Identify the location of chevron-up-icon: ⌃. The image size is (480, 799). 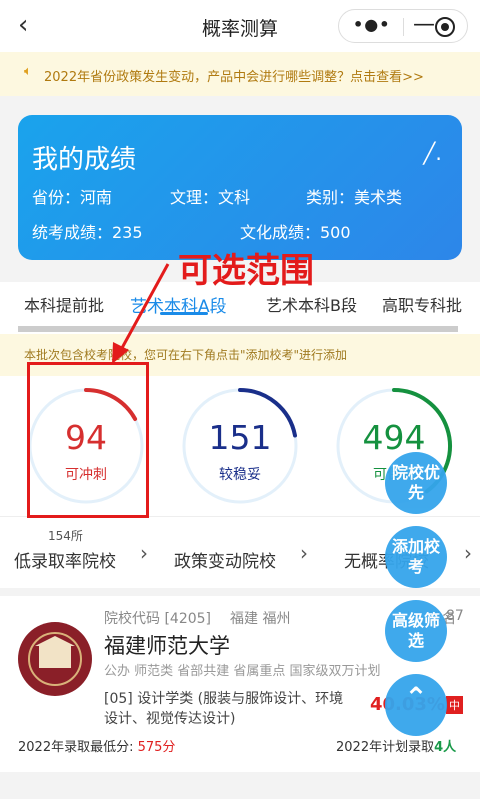
(416, 705).